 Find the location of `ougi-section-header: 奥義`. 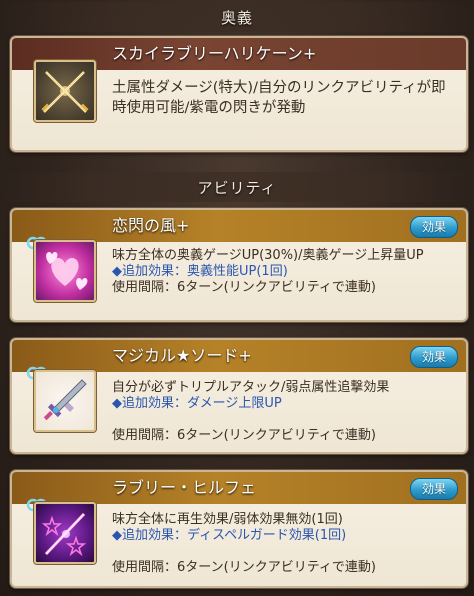

ougi-section-header: 奥義 is located at coordinates (237, 17).